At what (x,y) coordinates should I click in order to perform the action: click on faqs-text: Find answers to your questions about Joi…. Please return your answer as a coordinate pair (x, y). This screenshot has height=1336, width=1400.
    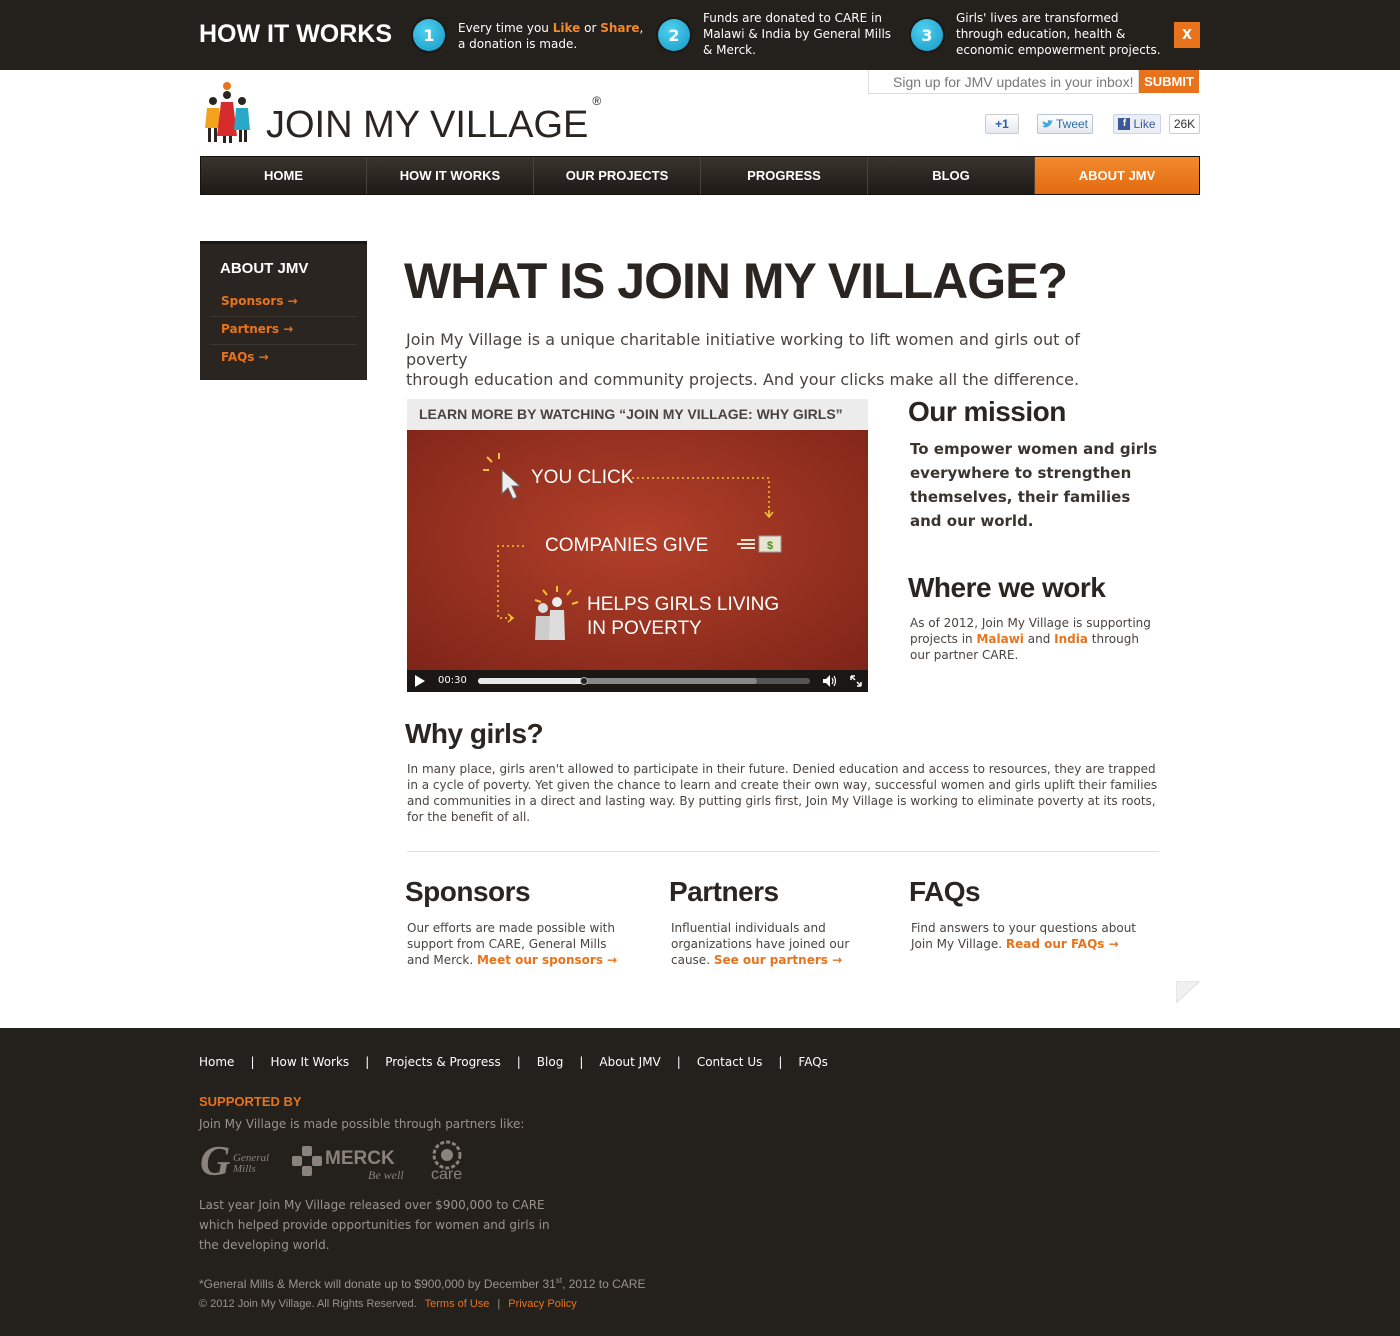
    Looking at the image, I should click on (1023, 936).